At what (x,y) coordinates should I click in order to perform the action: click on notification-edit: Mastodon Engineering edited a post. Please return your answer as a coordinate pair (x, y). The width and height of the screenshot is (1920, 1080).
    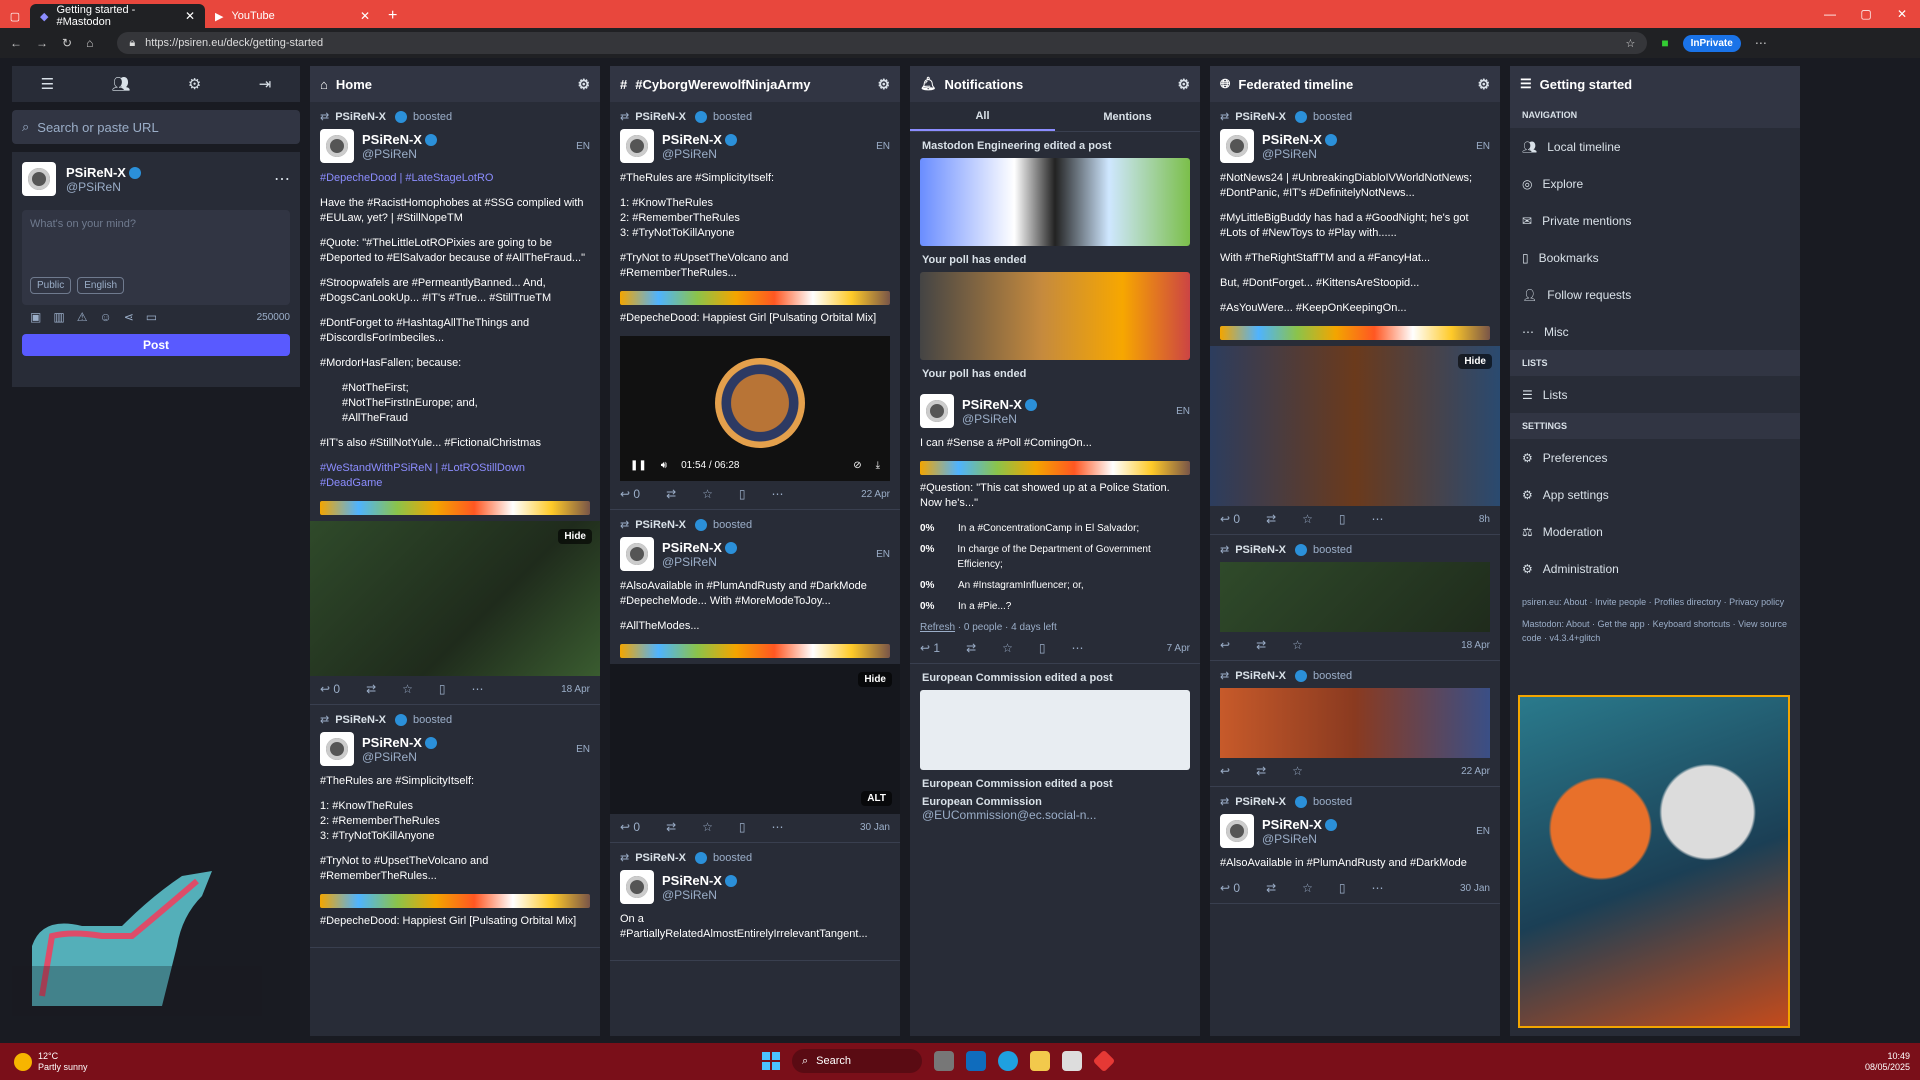
    Looking at the image, I should click on (1055, 145).